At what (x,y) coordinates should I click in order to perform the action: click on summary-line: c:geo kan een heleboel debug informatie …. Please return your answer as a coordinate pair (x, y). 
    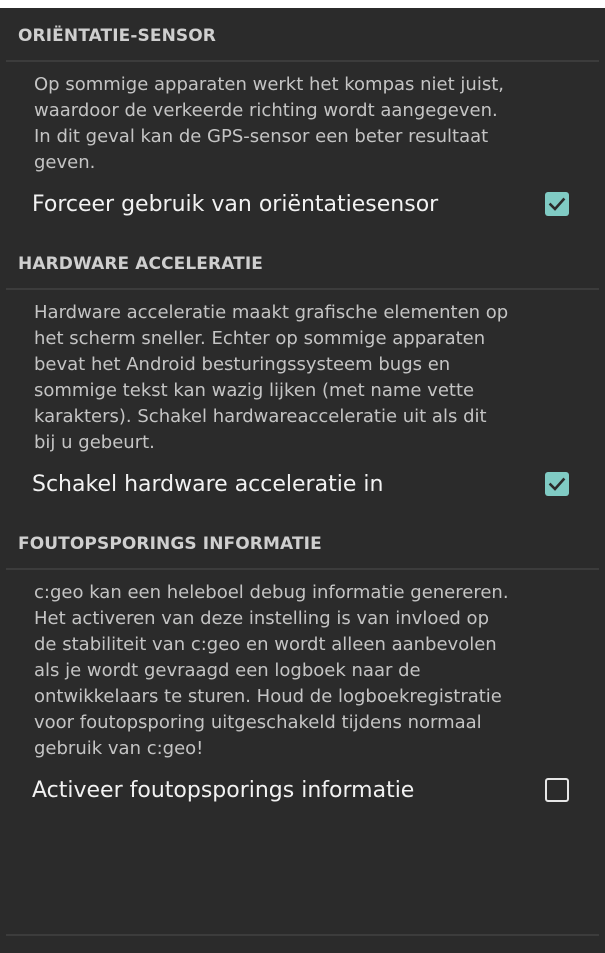
    Looking at the image, I should click on (271, 592).